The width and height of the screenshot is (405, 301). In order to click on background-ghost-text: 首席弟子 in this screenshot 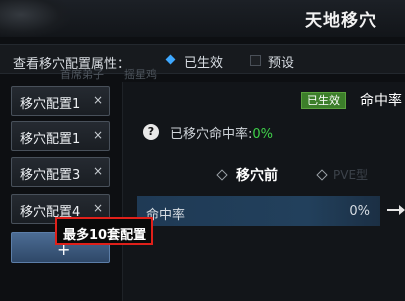, I will do `click(82, 74)`.